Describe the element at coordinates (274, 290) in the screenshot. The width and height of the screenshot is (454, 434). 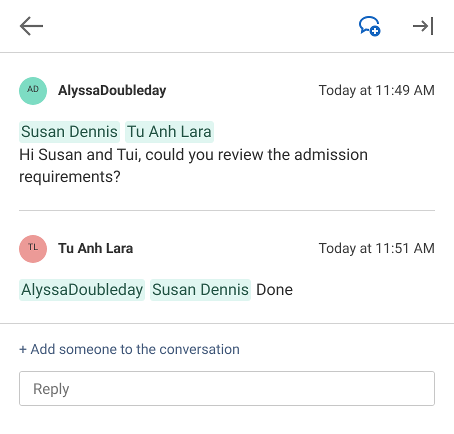
I see `message-text: Done` at that location.